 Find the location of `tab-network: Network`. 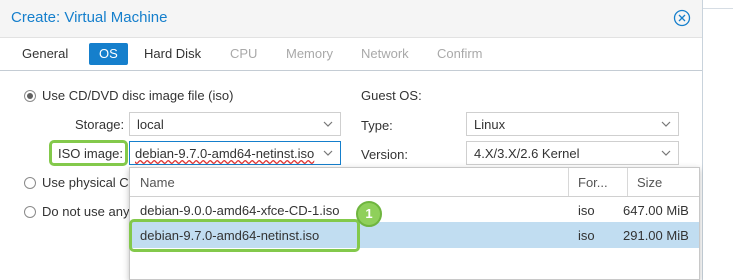

tab-network: Network is located at coordinates (385, 53).